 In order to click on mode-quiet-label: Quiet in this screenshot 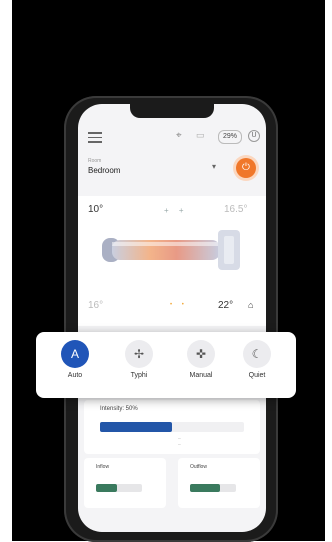, I will do `click(257, 375)`.